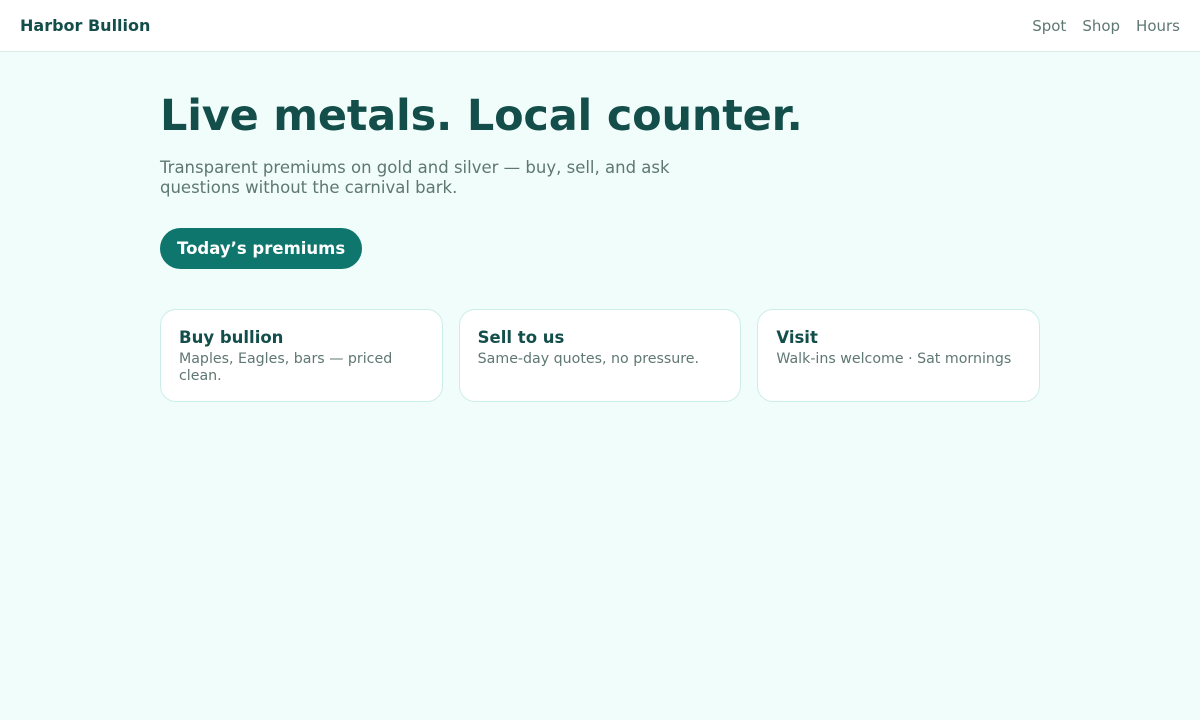 The width and height of the screenshot is (1200, 720). Describe the element at coordinates (588, 359) in the screenshot. I see `card-description: Same-day quotes, no pressure.` at that location.